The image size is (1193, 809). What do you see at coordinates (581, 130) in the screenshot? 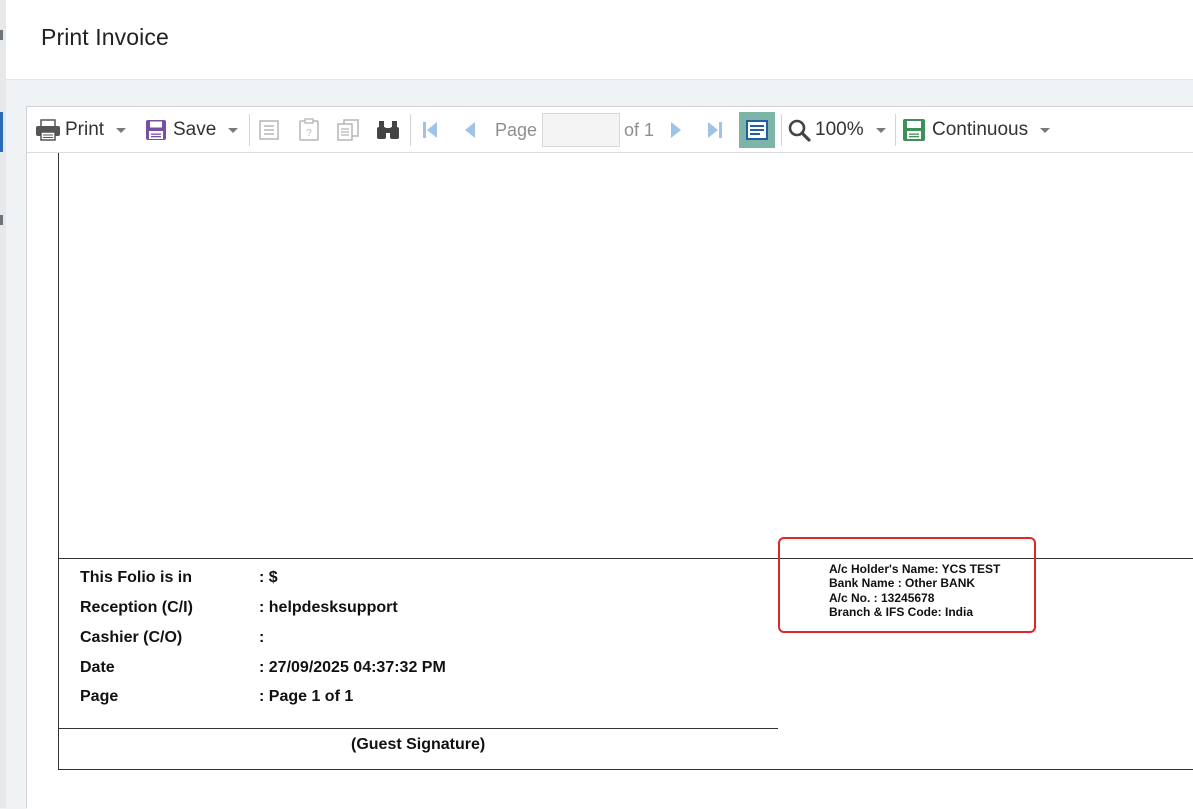
I see `page-number-input` at bounding box center [581, 130].